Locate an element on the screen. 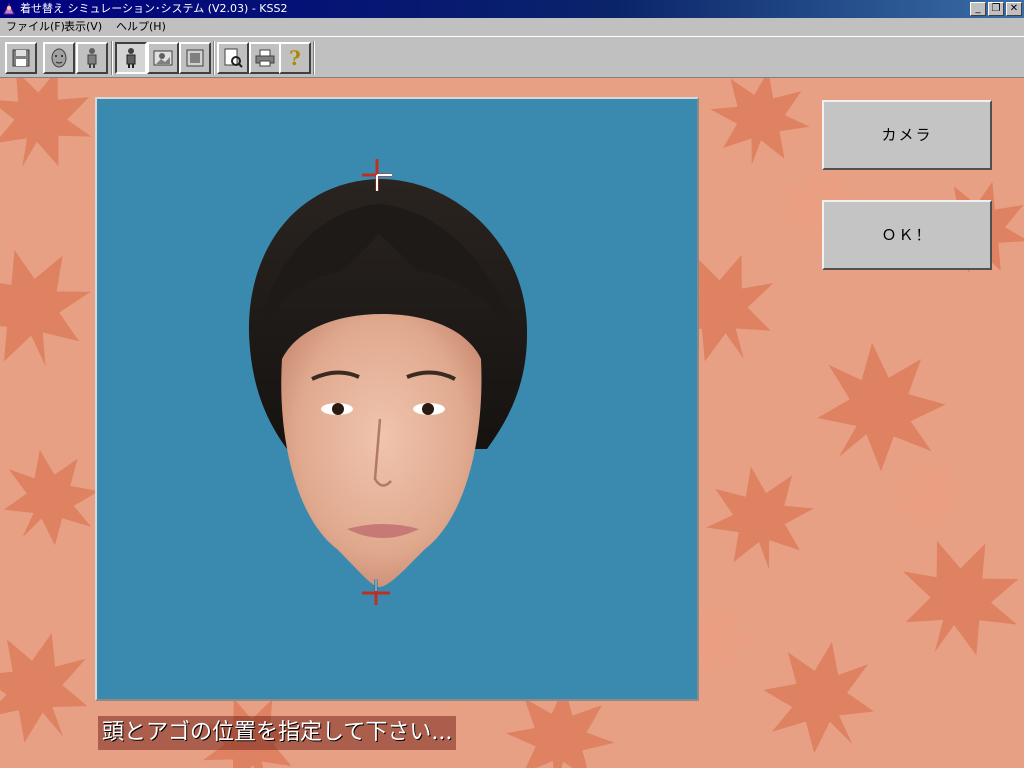 The width and height of the screenshot is (1024, 768). floppy-save-icon is located at coordinates (21, 58).